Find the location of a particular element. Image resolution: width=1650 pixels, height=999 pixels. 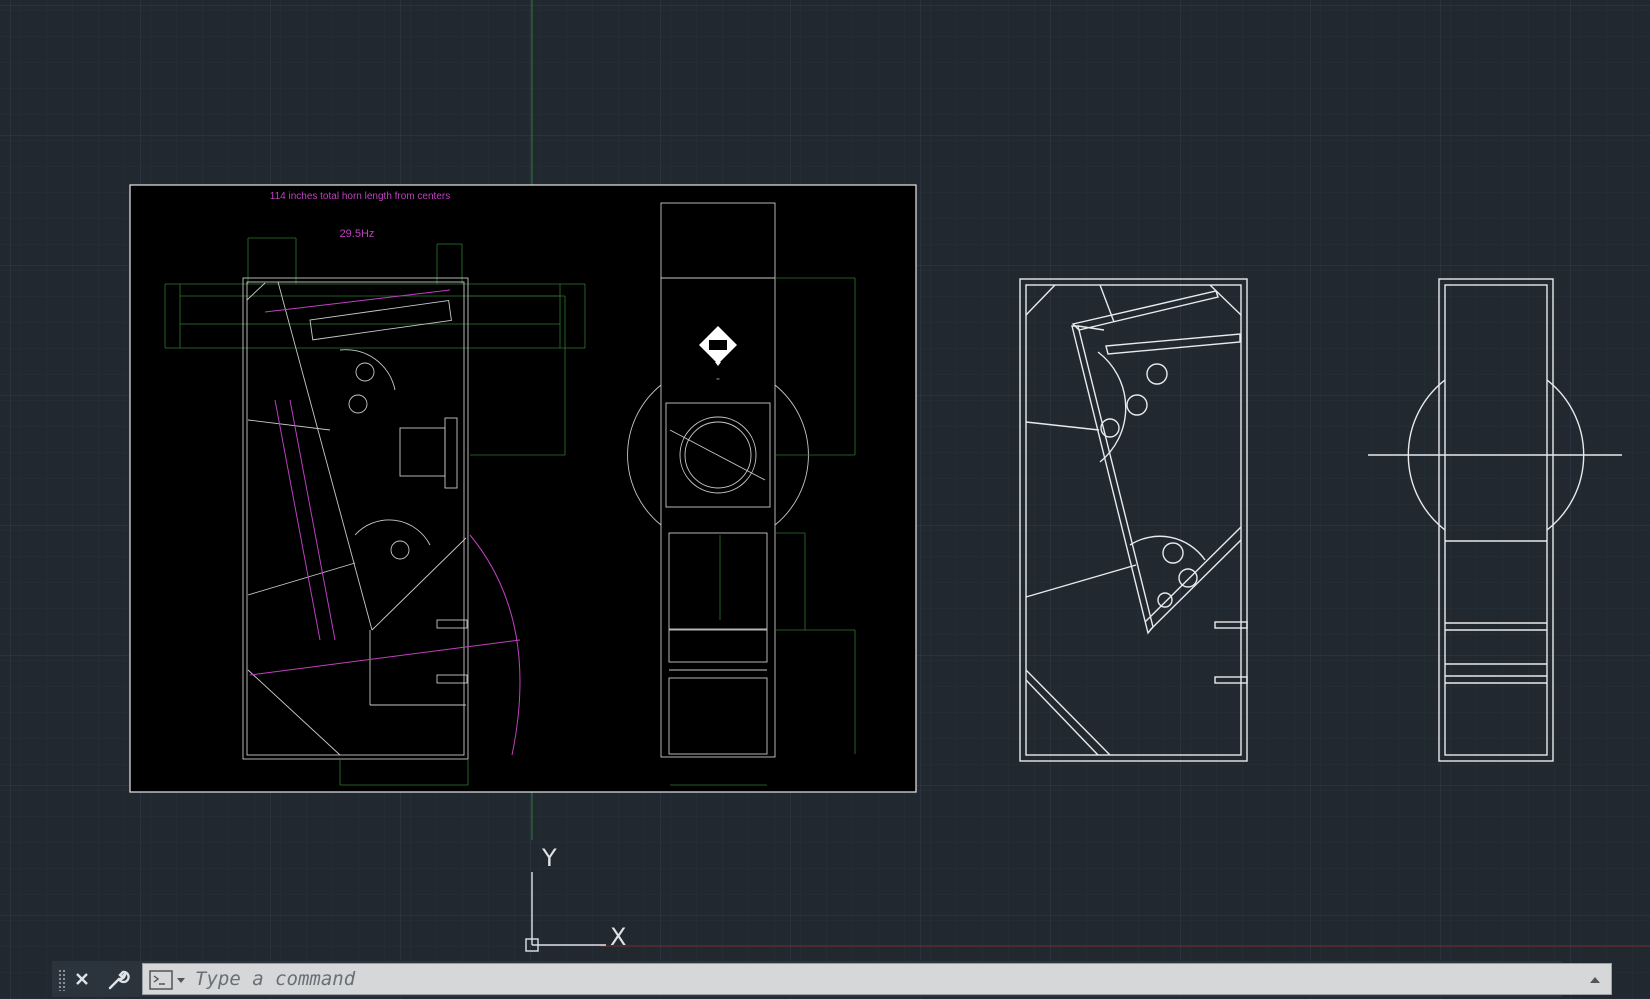

close-icon is located at coordinates (82, 979).